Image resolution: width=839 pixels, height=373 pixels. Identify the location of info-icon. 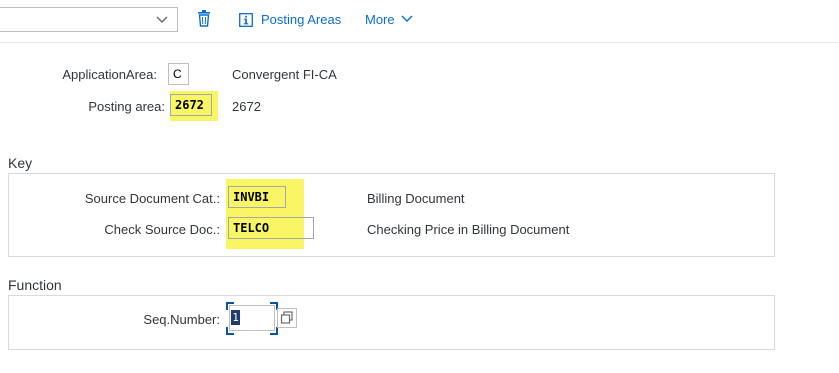
(246, 20).